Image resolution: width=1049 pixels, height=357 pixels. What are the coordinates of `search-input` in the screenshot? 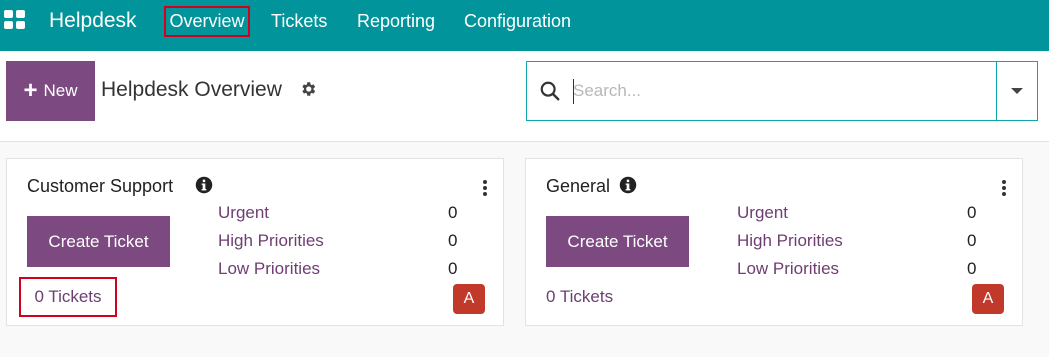 It's located at (773, 91).